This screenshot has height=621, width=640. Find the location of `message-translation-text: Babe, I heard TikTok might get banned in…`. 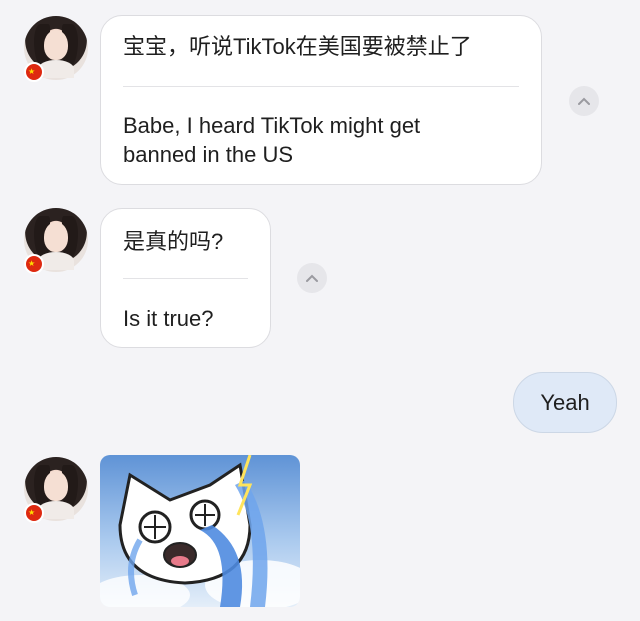

message-translation-text: Babe, I heard TikTok might get banned in… is located at coordinates (272, 140).